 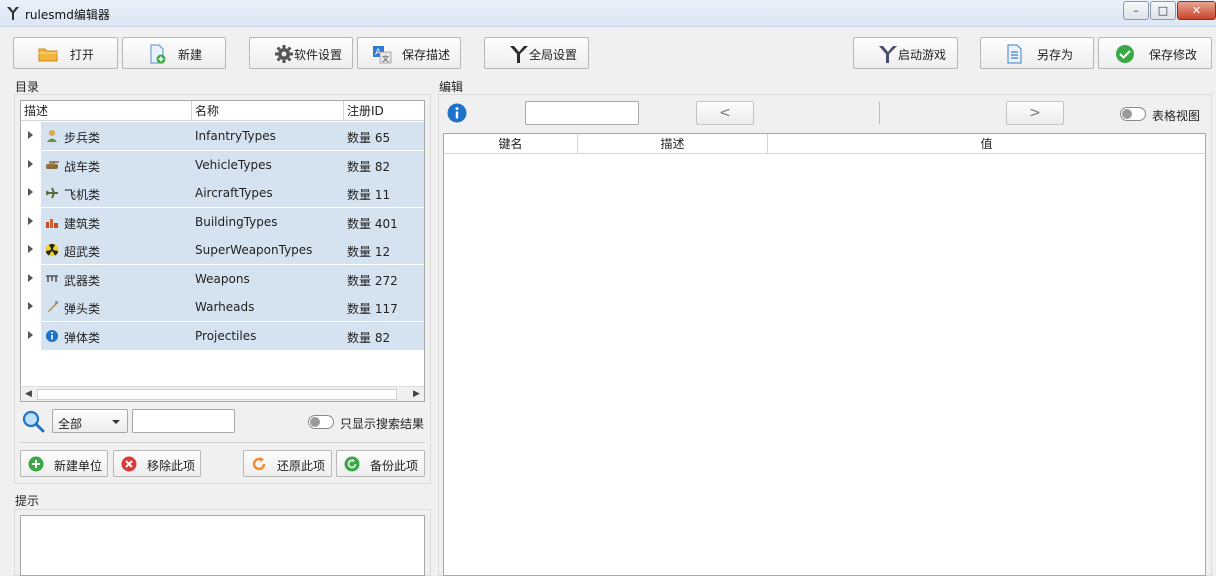 I want to click on save-changes-label: 保存修改, so click(x=1173, y=55).